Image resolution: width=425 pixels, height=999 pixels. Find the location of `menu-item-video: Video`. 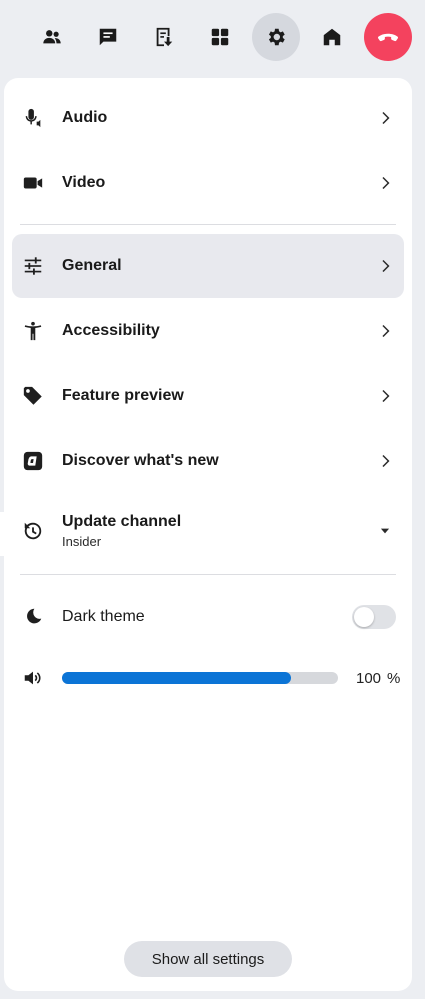

menu-item-video: Video is located at coordinates (208, 183).